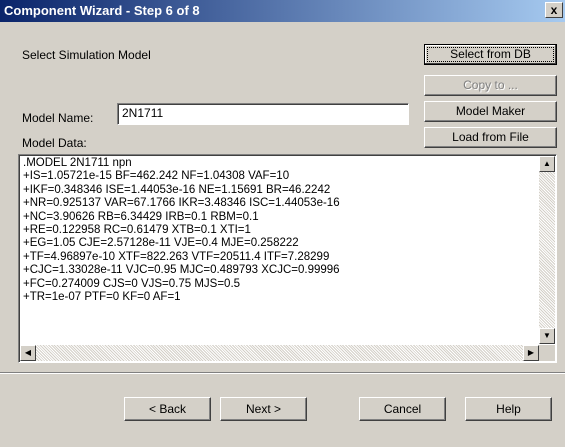  Describe the element at coordinates (141, 216) in the screenshot. I see `model-data-line: +NC=3.90626 RB=6.34429 IRB=0.1 RBM=0.1` at that location.